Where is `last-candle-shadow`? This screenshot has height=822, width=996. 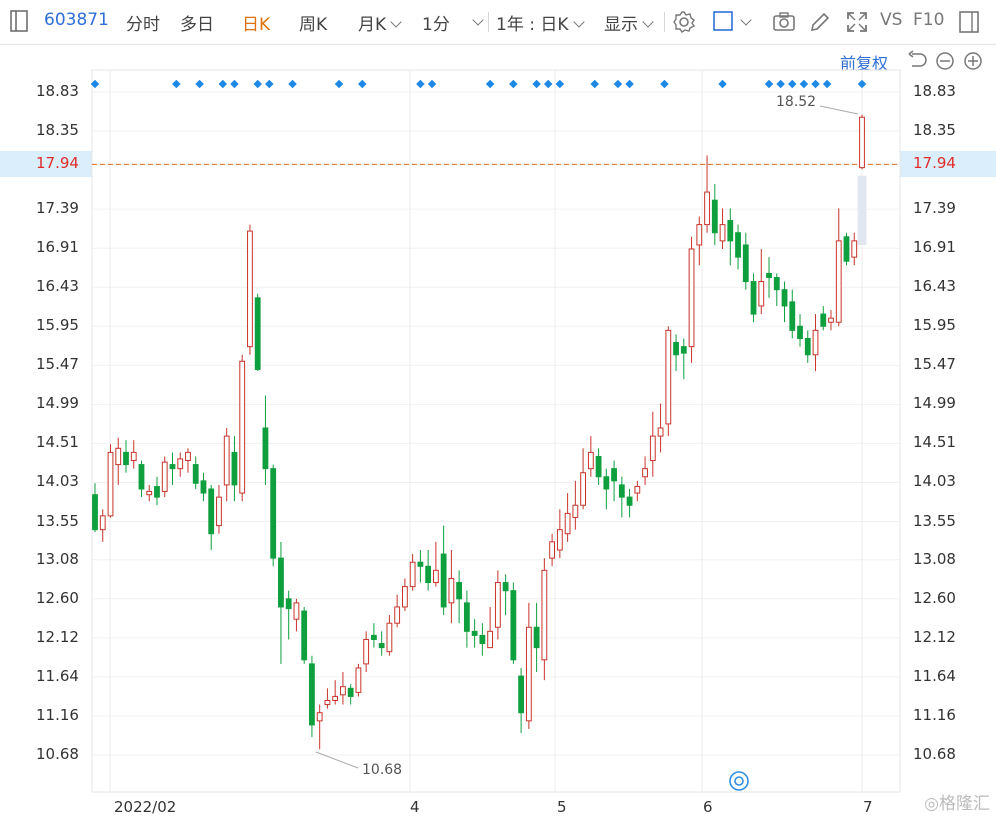
last-candle-shadow is located at coordinates (862, 210).